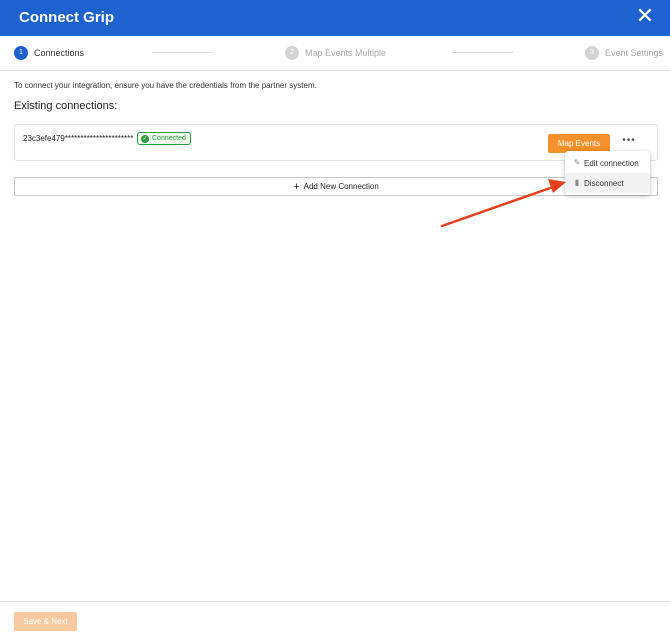 The height and width of the screenshot is (639, 670). Describe the element at coordinates (503, 203) in the screenshot. I see `annotation-arrow` at that location.